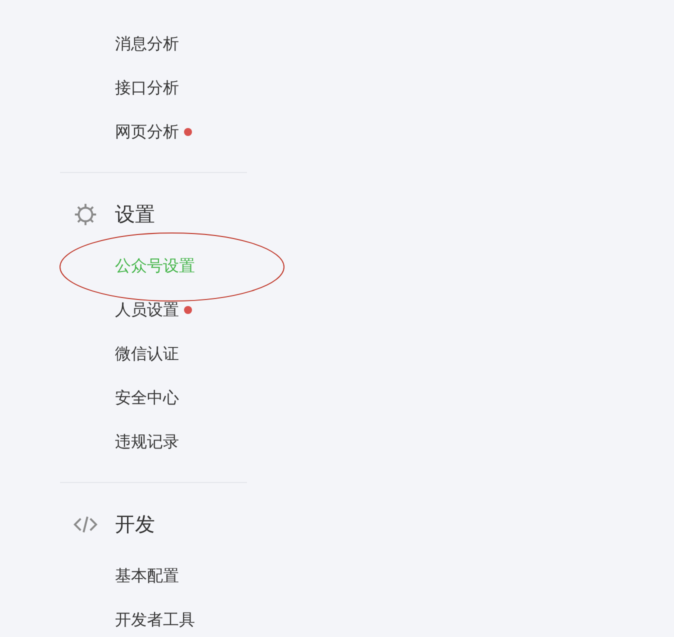 This screenshot has height=637, width=674. What do you see at coordinates (147, 576) in the screenshot?
I see `menu-item: 基本配置` at bounding box center [147, 576].